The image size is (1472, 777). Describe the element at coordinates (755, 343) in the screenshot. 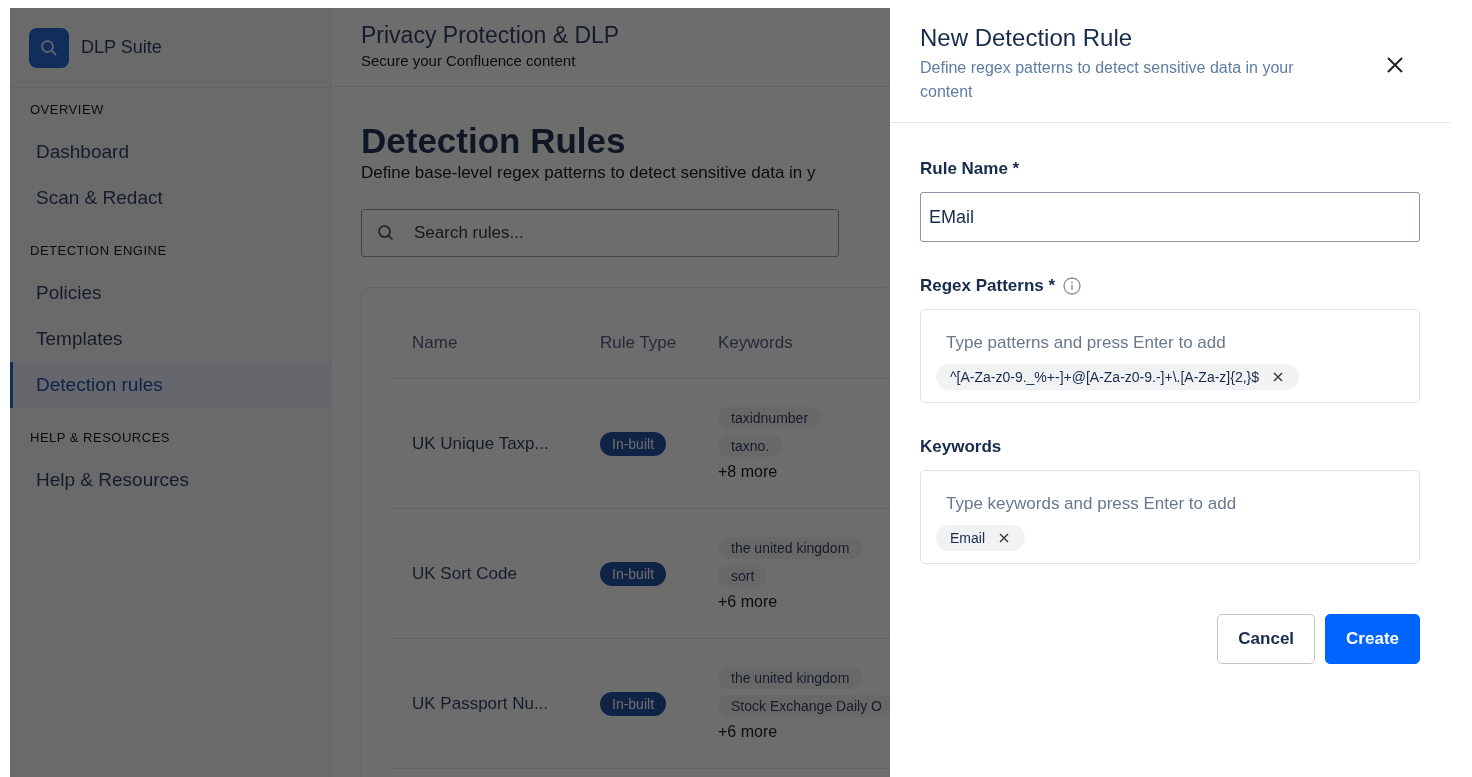

I see `column-header: Keywords` at that location.